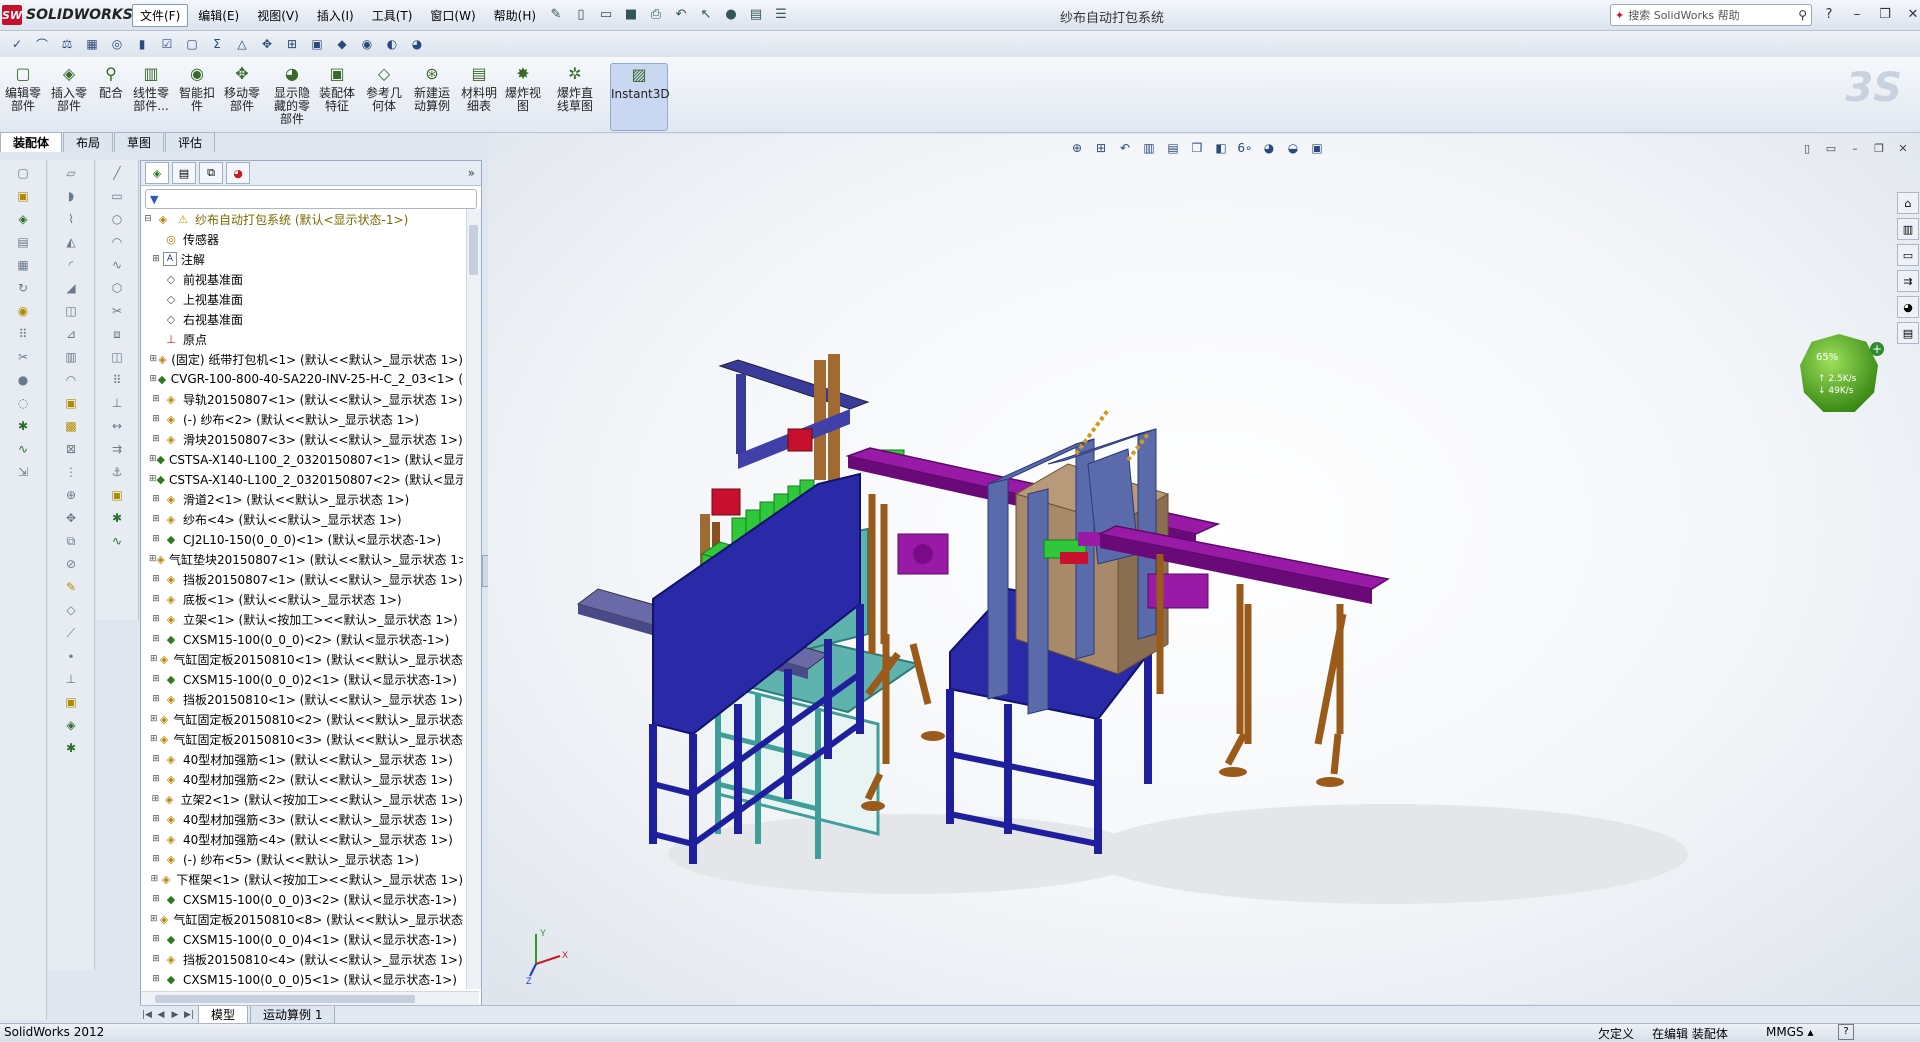  I want to click on rectangle-icon: ▭, so click(117, 196).